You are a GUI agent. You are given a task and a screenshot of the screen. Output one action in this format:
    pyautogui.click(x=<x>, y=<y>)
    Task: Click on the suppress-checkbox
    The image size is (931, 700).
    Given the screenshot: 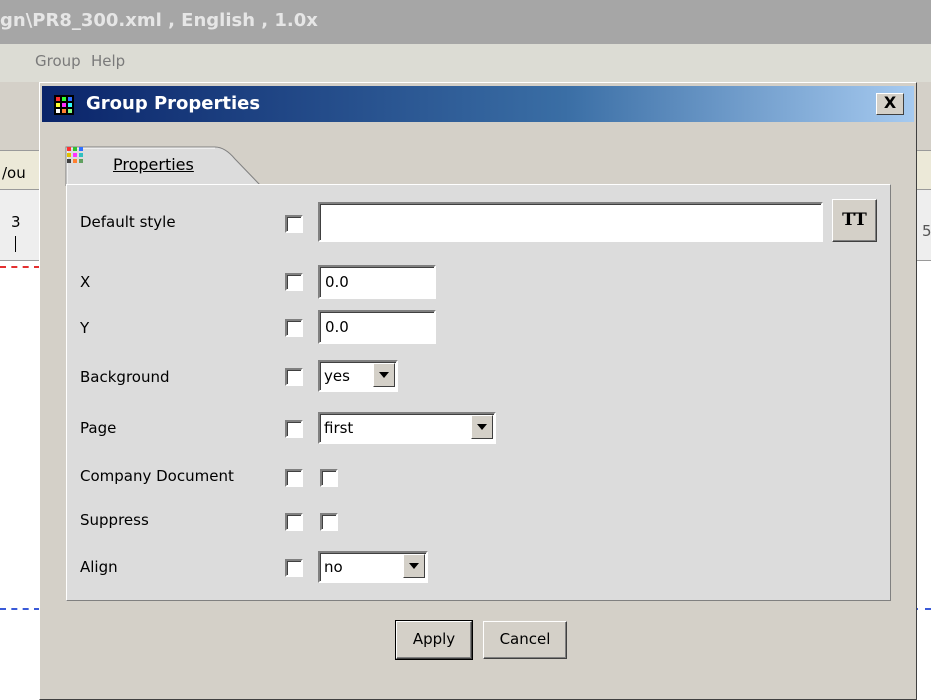 What is the action you would take?
    pyautogui.click(x=294, y=522)
    